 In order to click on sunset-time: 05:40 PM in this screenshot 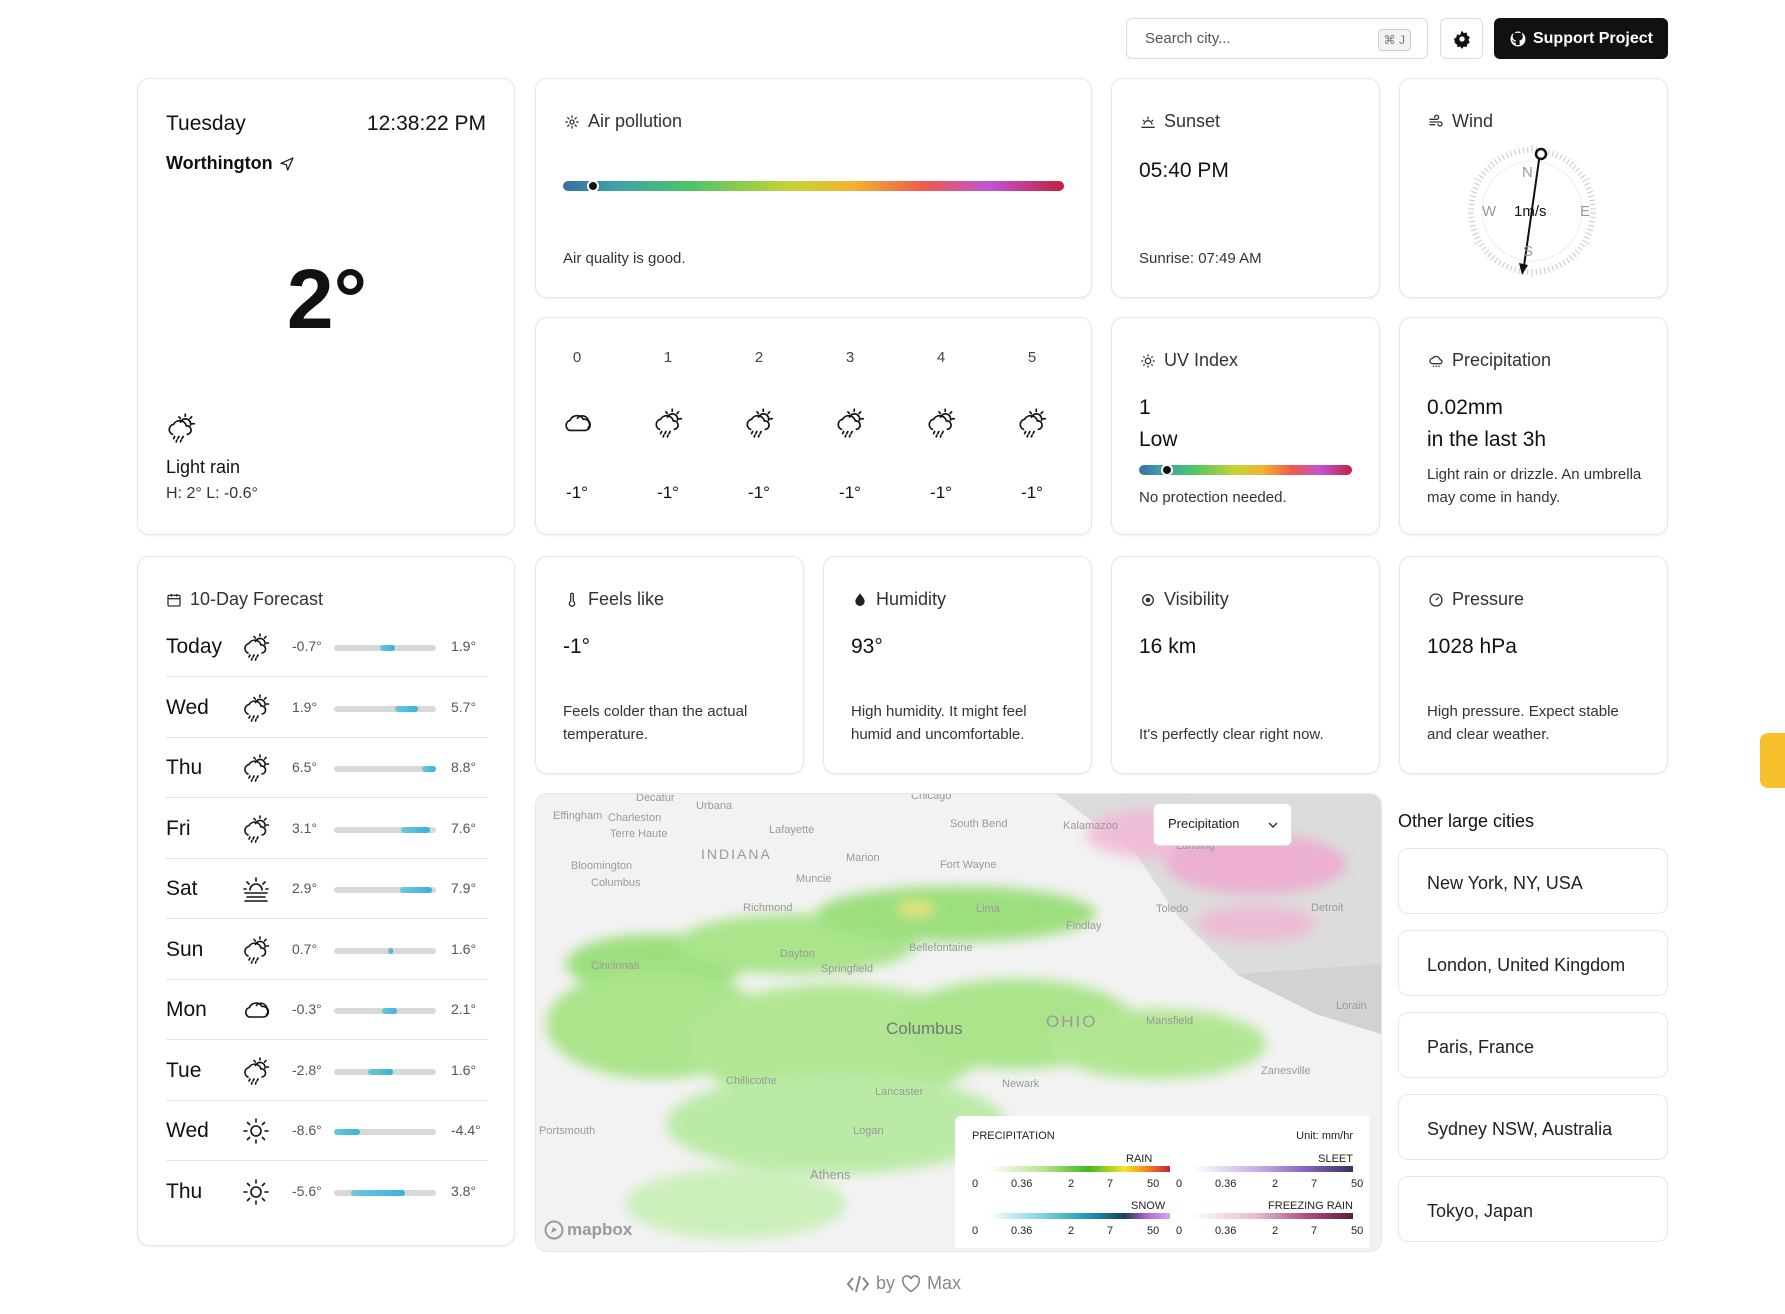, I will do `click(1184, 170)`.